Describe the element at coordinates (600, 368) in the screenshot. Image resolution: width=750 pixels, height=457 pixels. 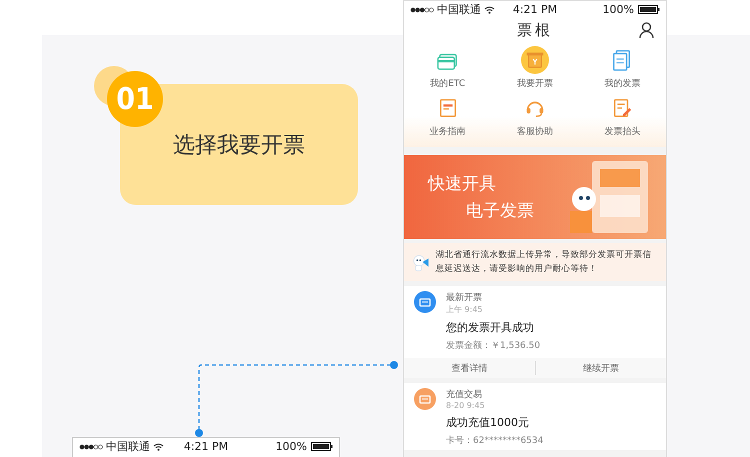
I see `card-action-button: 继续开票` at that location.